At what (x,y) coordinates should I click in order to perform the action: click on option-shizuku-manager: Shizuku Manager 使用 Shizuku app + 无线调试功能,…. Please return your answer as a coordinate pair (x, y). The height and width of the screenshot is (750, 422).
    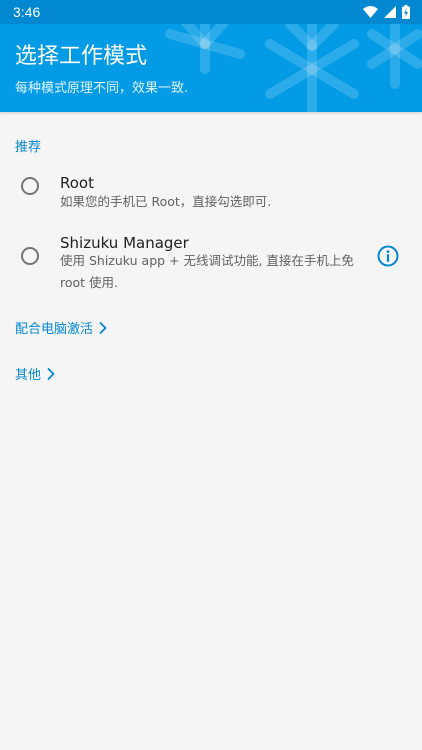
    Looking at the image, I should click on (211, 262).